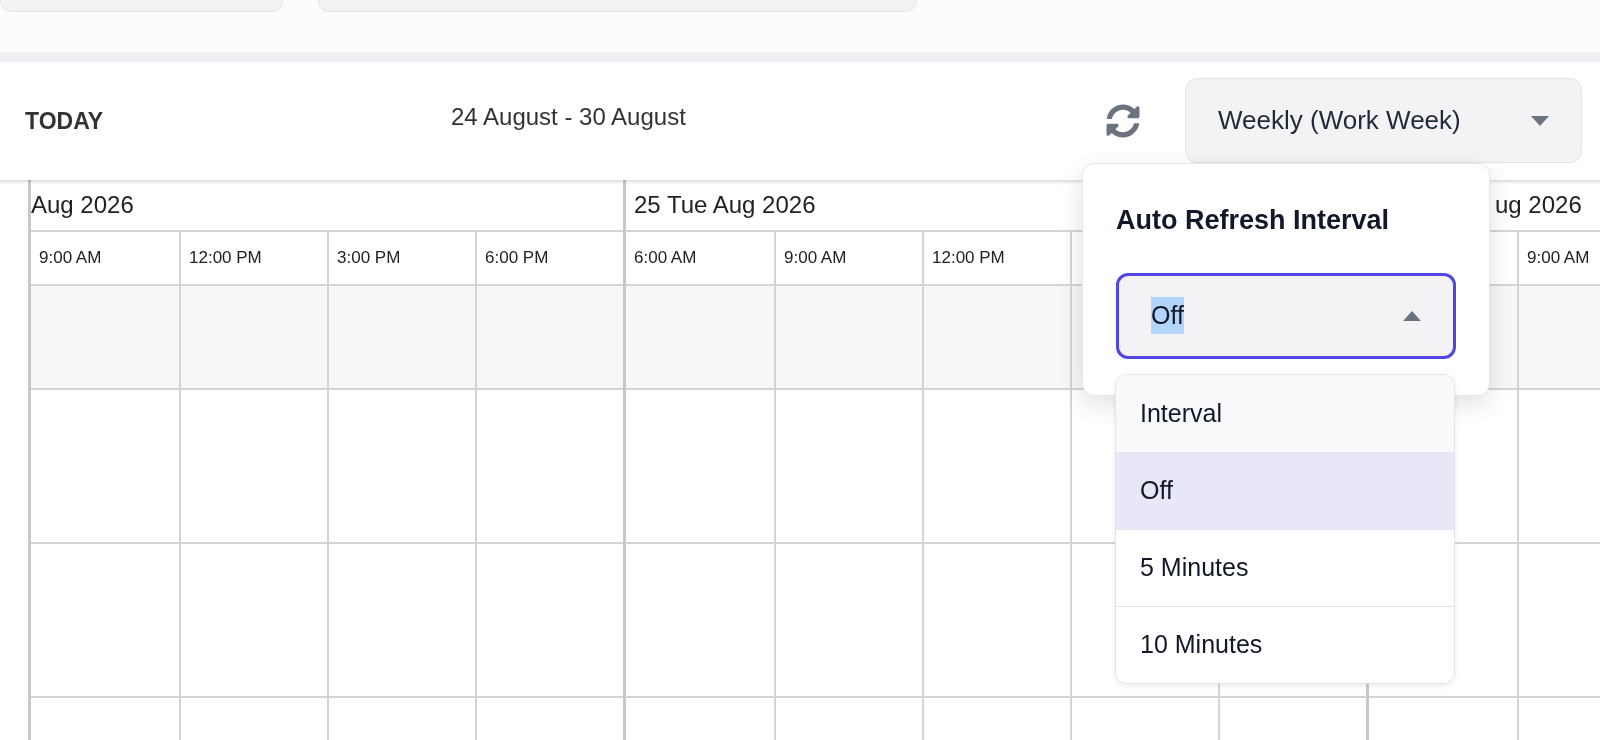  What do you see at coordinates (1383, 120) in the screenshot?
I see `view-dropdown: Weekly (Work Week)` at bounding box center [1383, 120].